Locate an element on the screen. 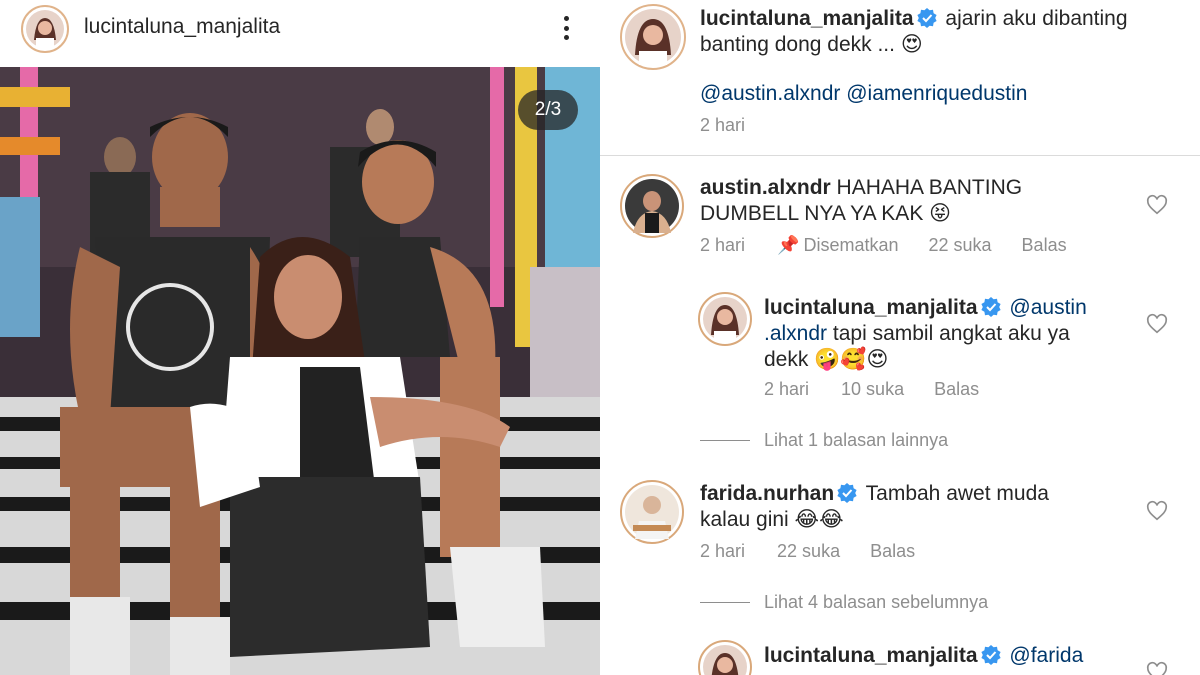  reply-comment: lucintaluna_manjalita @farida is located at coordinates (939, 656).